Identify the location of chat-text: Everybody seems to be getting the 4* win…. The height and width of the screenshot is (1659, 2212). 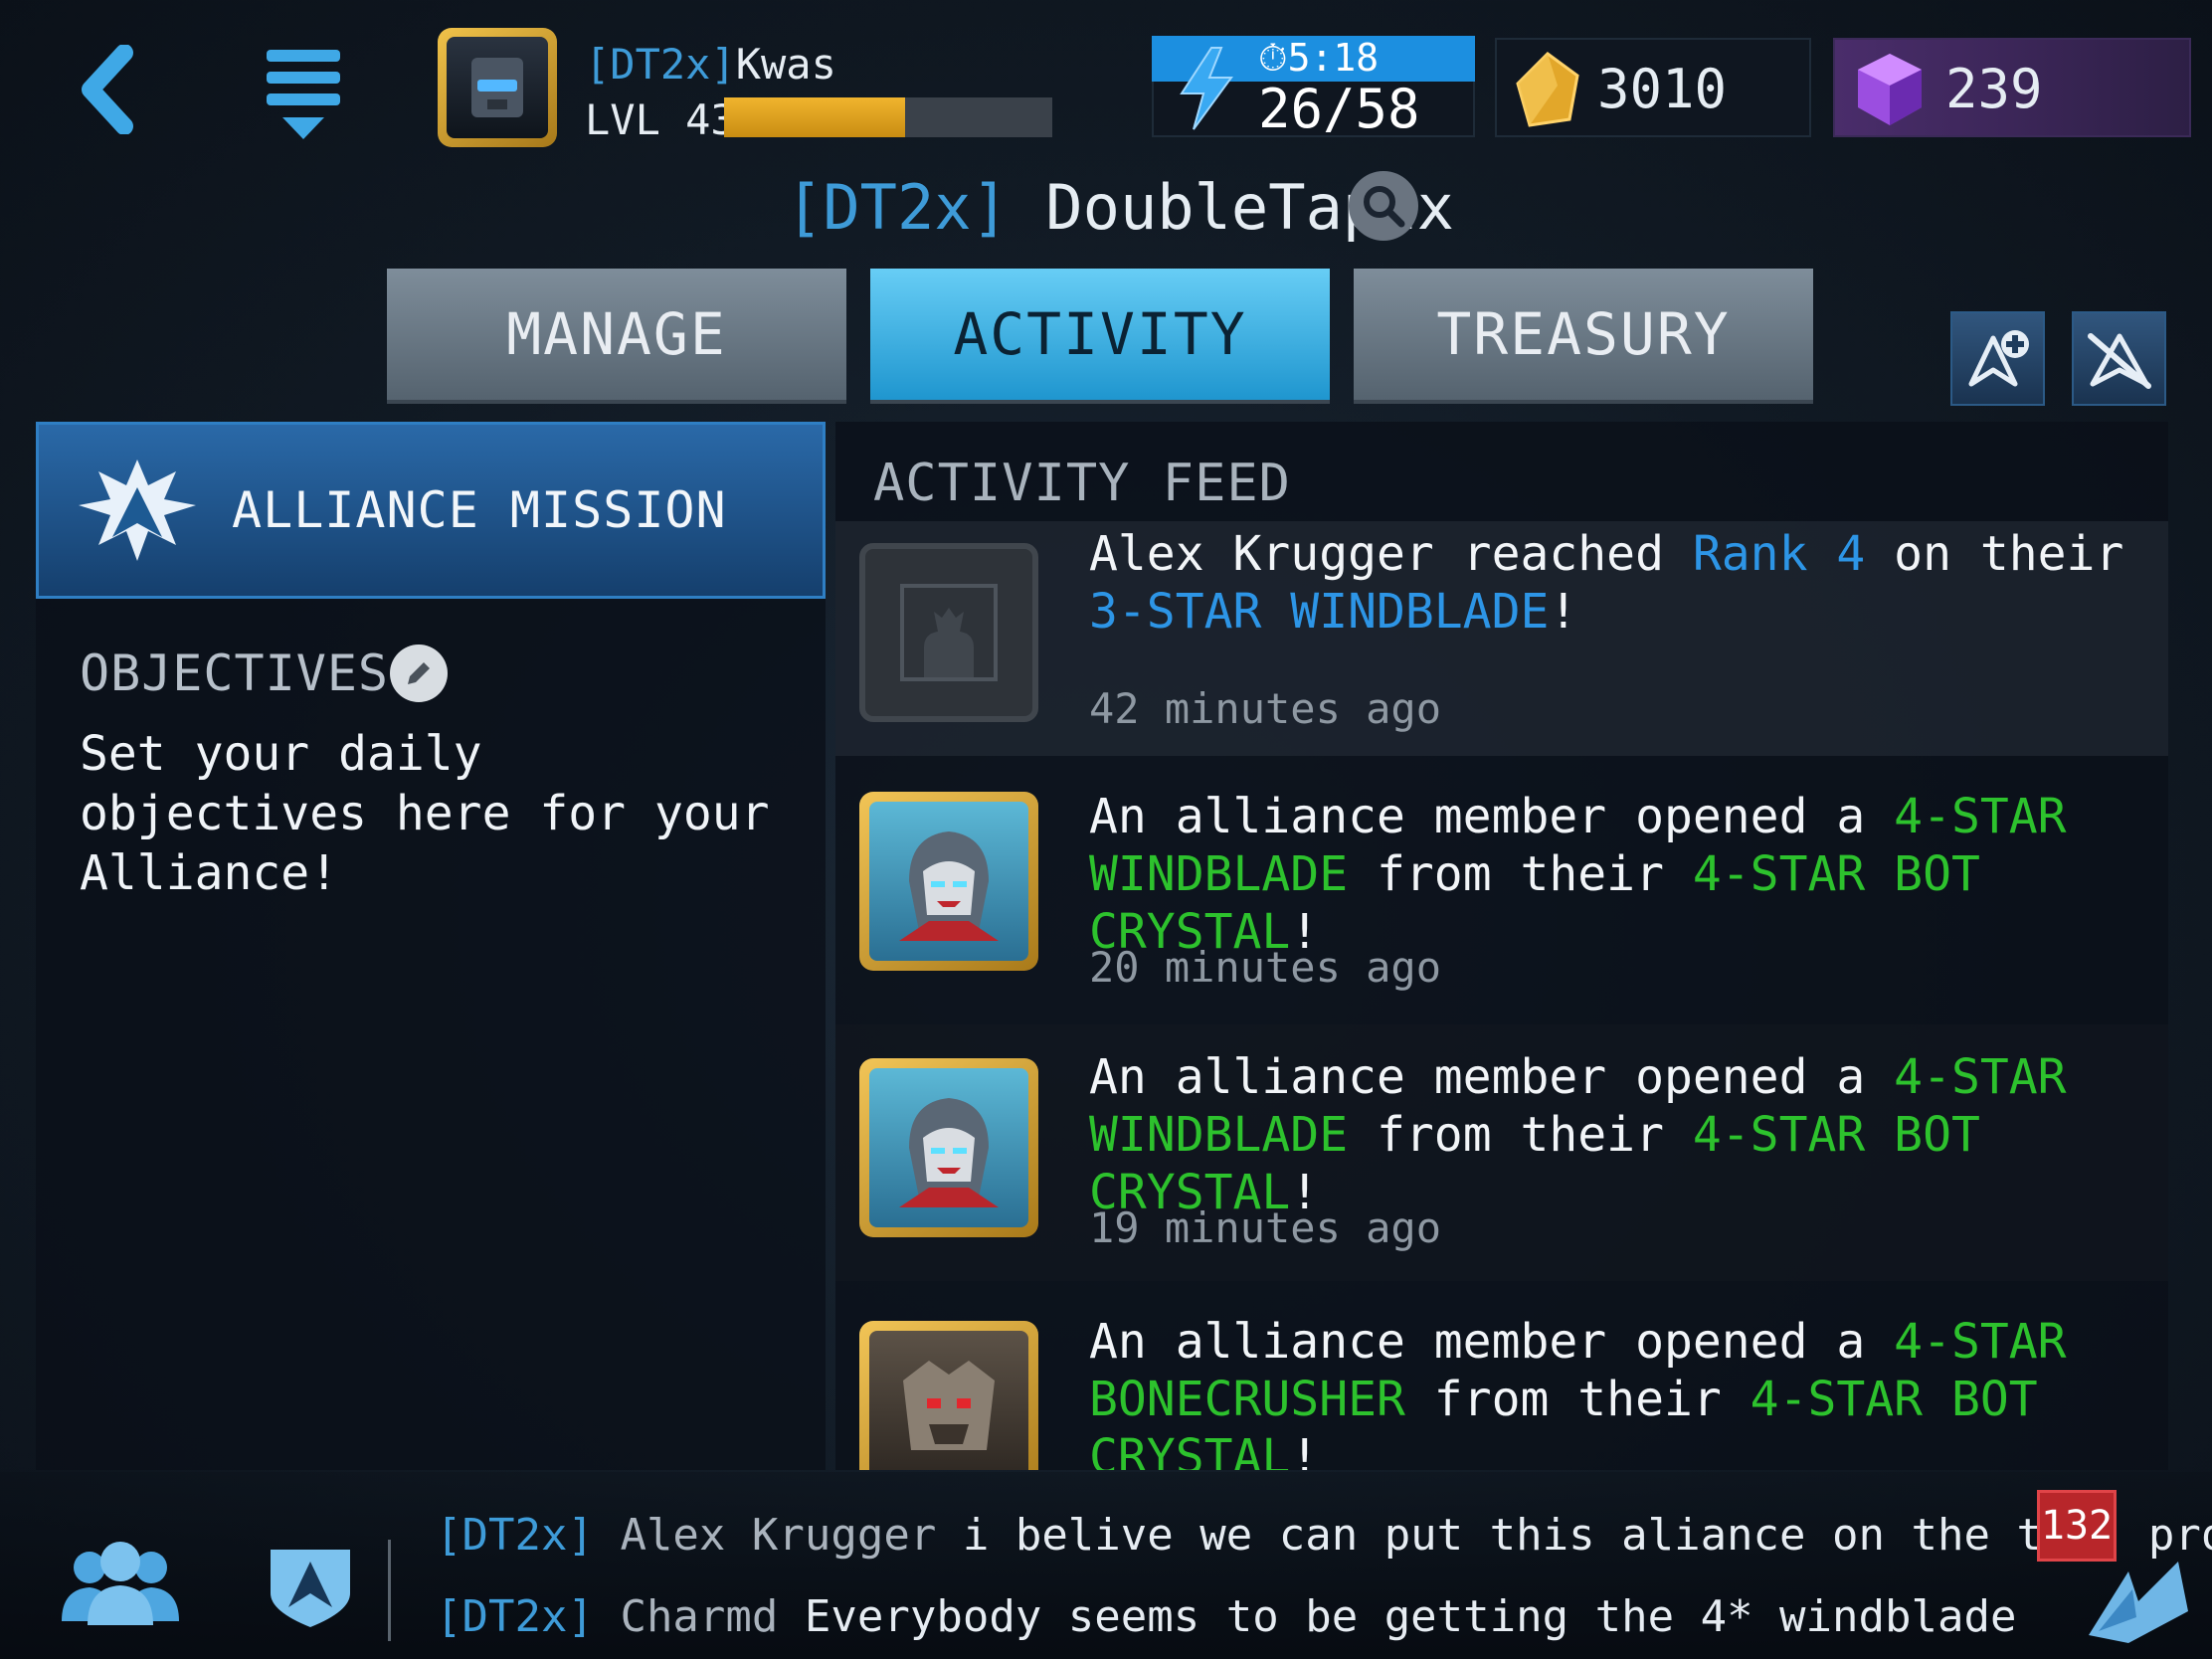
(1410, 1616).